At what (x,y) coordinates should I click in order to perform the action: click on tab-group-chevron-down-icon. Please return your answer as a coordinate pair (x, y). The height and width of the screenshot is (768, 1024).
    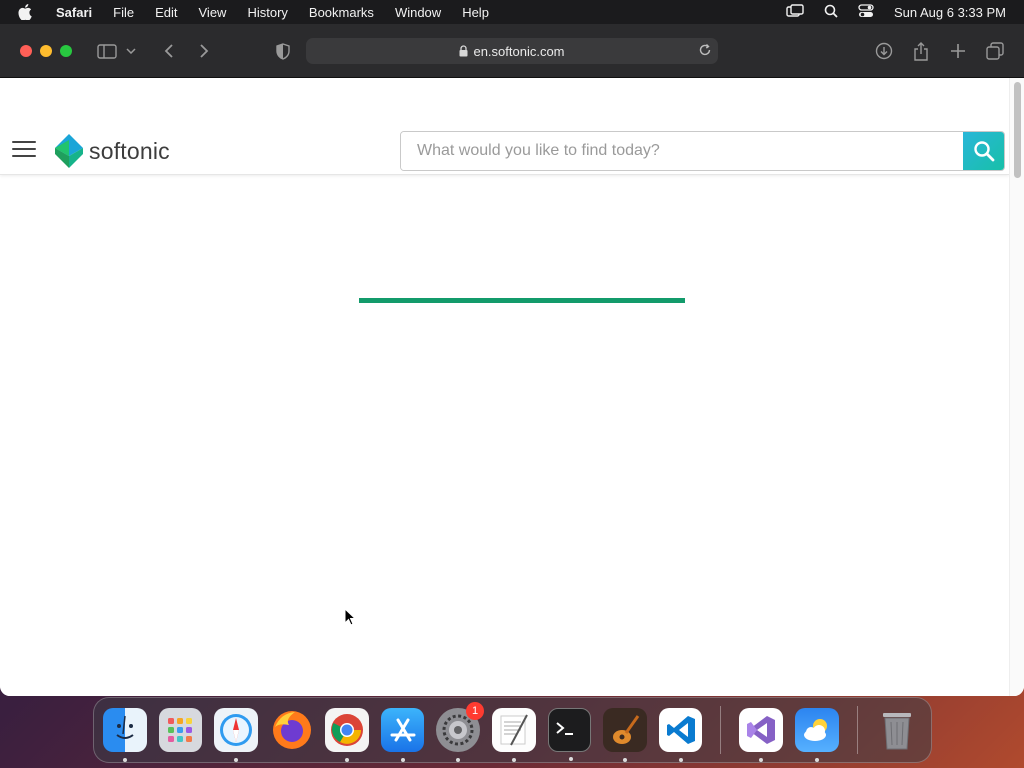
    Looking at the image, I should click on (131, 51).